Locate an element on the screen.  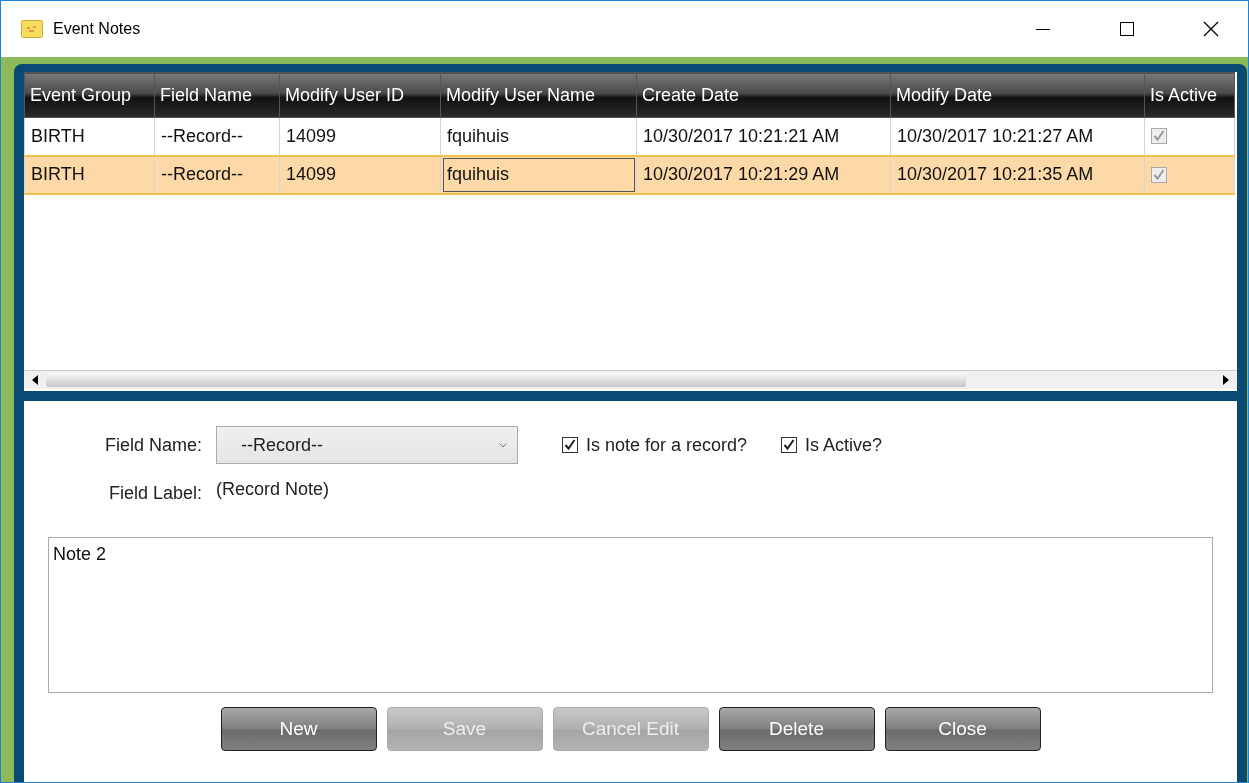
column-header: Modify User ID is located at coordinates (360, 95).